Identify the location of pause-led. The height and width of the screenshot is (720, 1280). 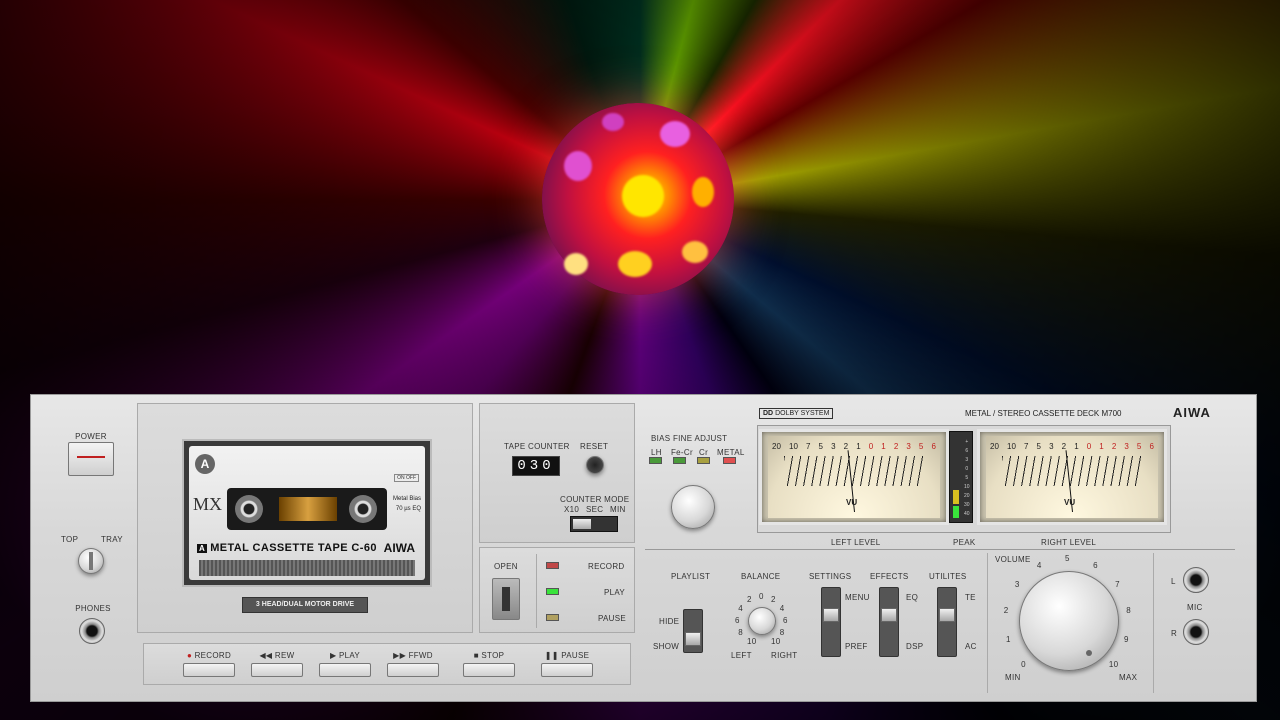
(552, 617).